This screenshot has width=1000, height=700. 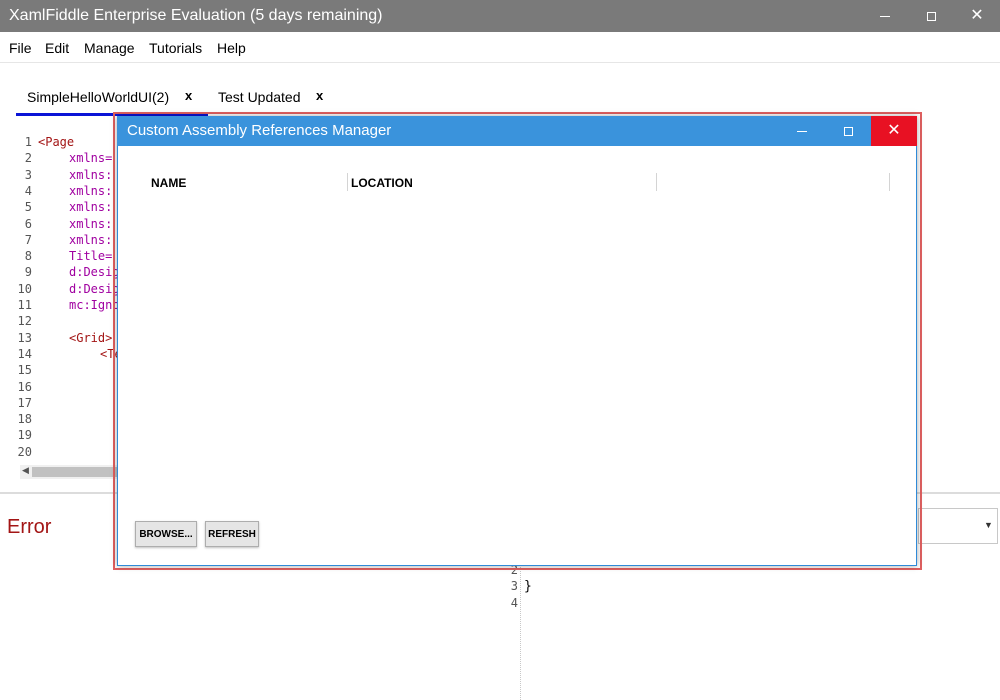 I want to click on line-number: 2, so click(x=28, y=158).